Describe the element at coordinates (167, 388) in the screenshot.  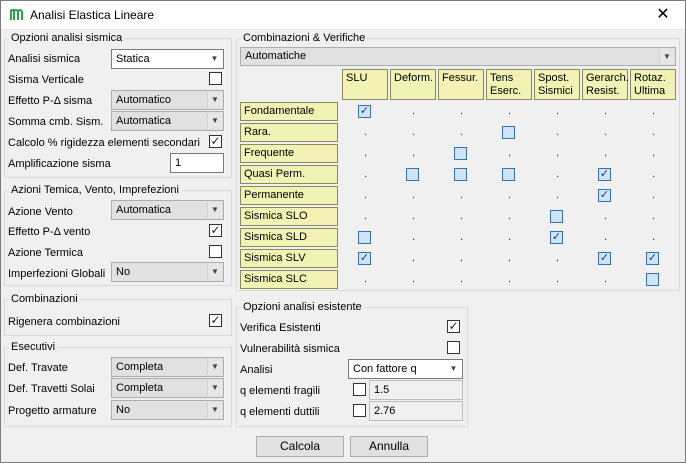
I see `def-travetti-select: Completa ▼` at that location.